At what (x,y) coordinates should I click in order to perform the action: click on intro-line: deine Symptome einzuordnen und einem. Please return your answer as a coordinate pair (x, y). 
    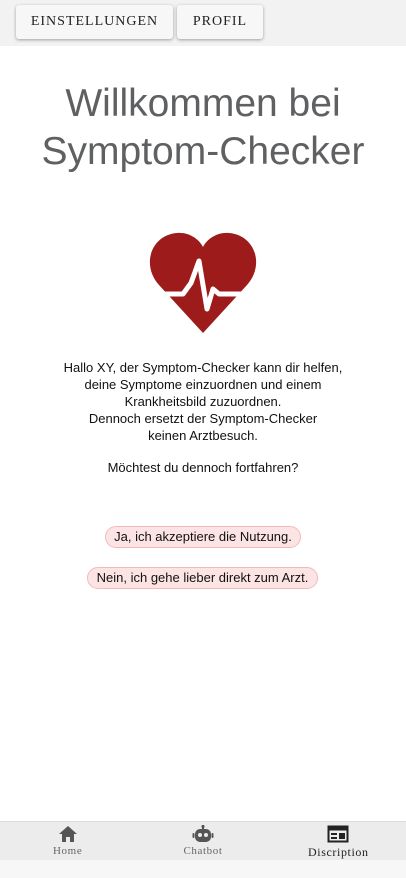
    Looking at the image, I should click on (203, 384).